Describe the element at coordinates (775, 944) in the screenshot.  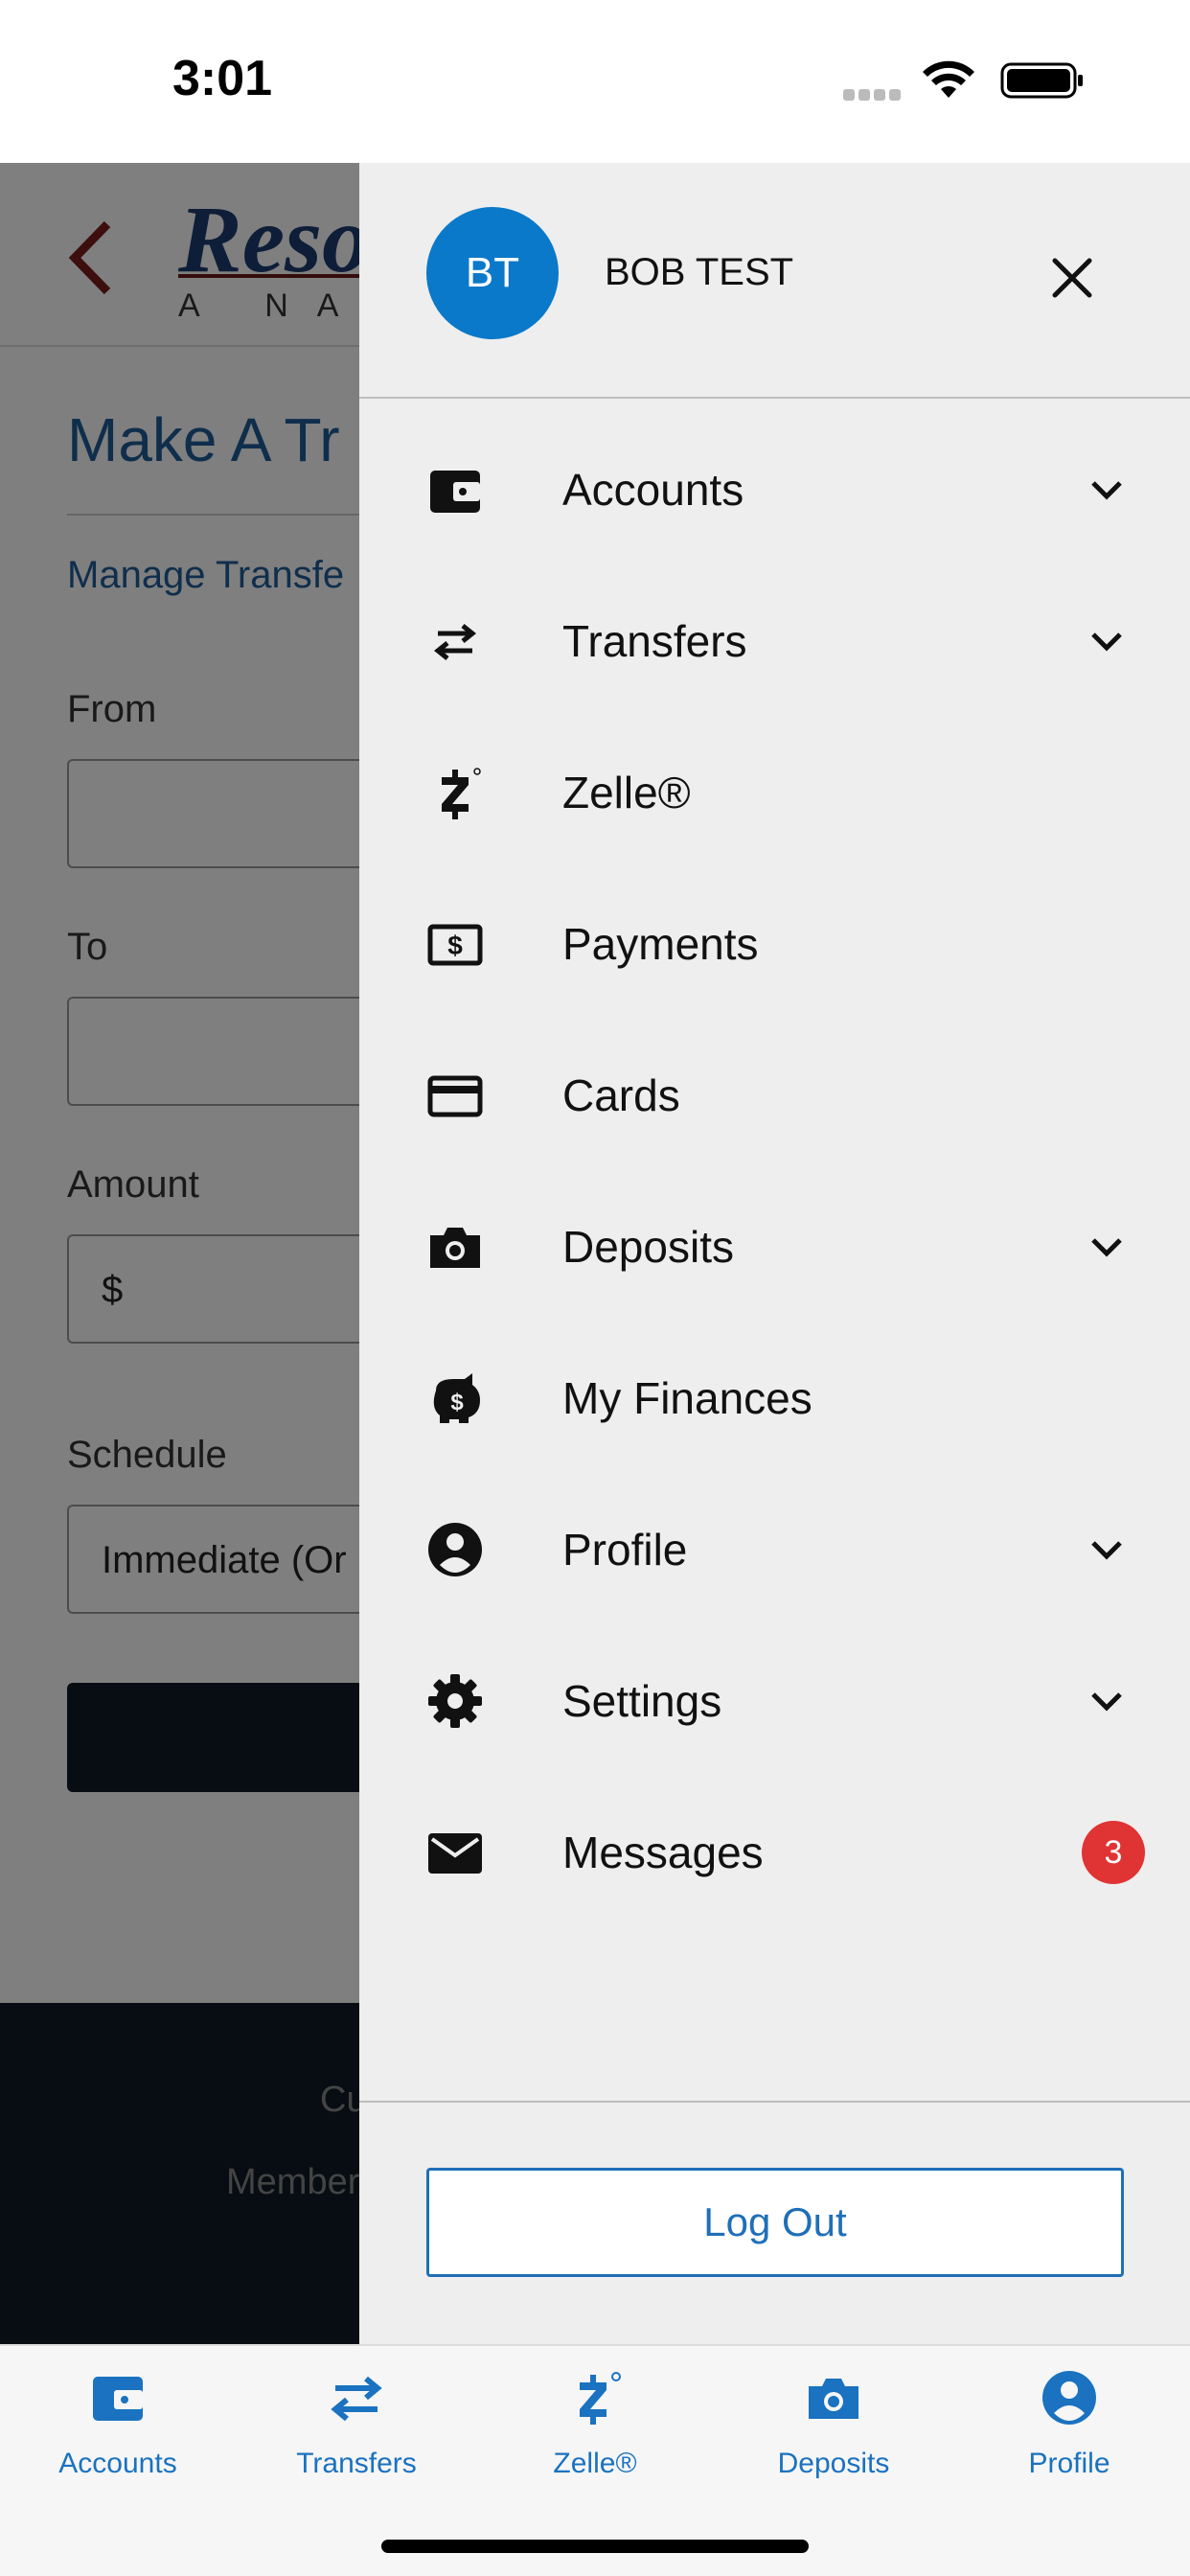
I see `menu-item-payments: $ Payments` at that location.